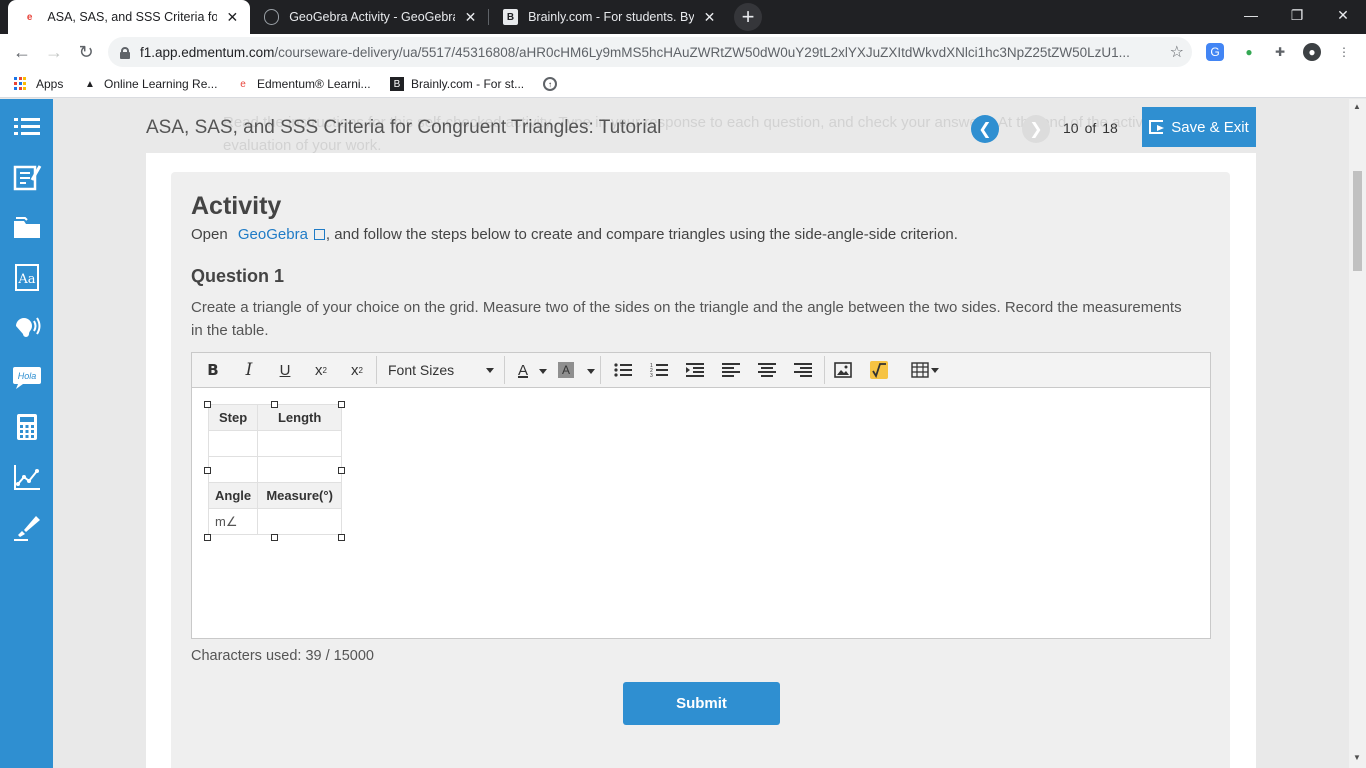 The image size is (1366, 768). I want to click on external-link-icon, so click(319, 234).